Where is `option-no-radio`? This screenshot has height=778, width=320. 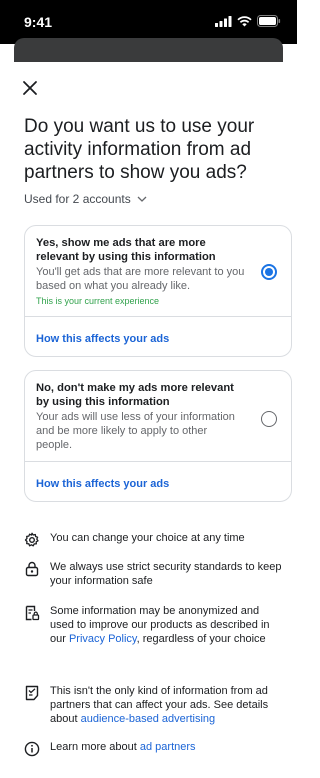
option-no-radio is located at coordinates (269, 419).